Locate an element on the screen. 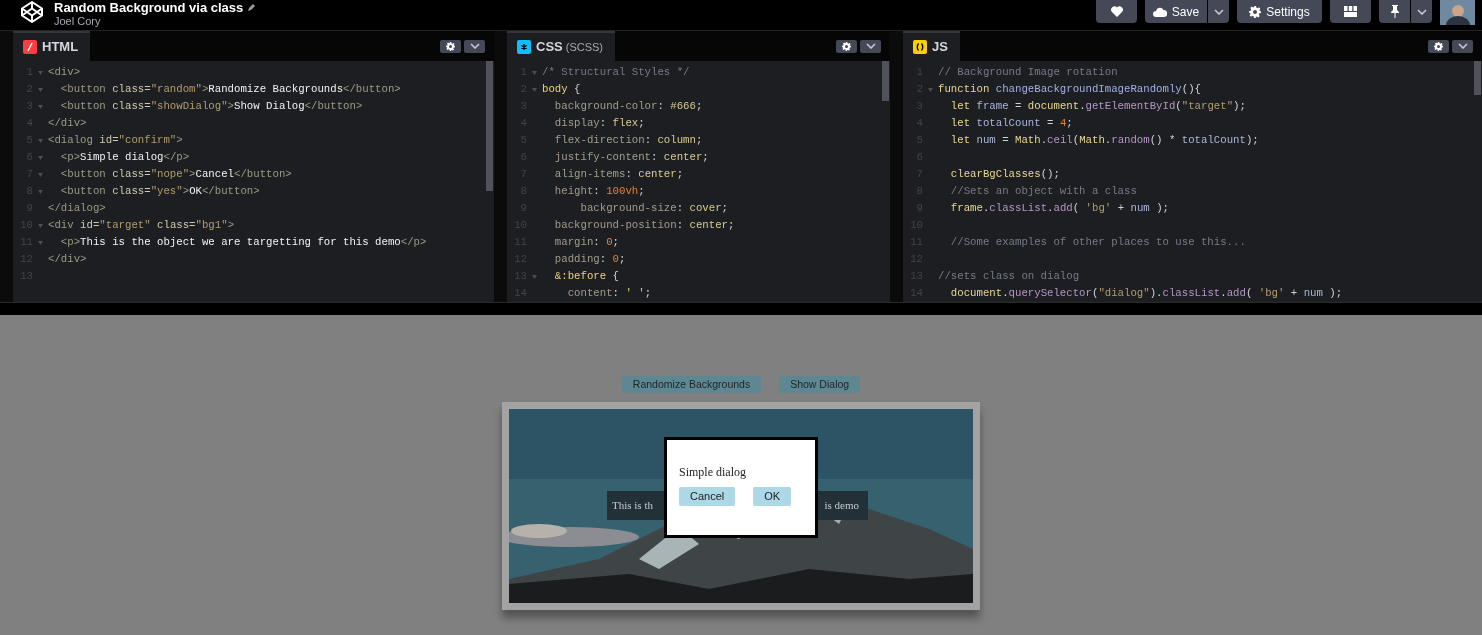 Image resolution: width=1482 pixels, height=635 pixels. code-line: <p>Simple dialog</p> is located at coordinates (124, 157).